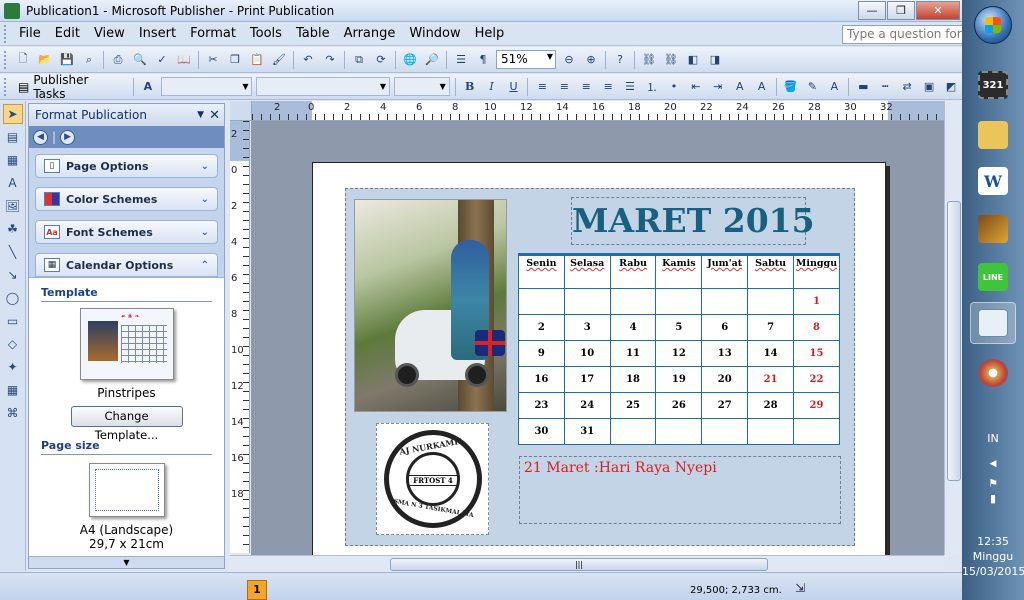 The height and width of the screenshot is (600, 1024). I want to click on spelling-icon: ✓, so click(162, 60).